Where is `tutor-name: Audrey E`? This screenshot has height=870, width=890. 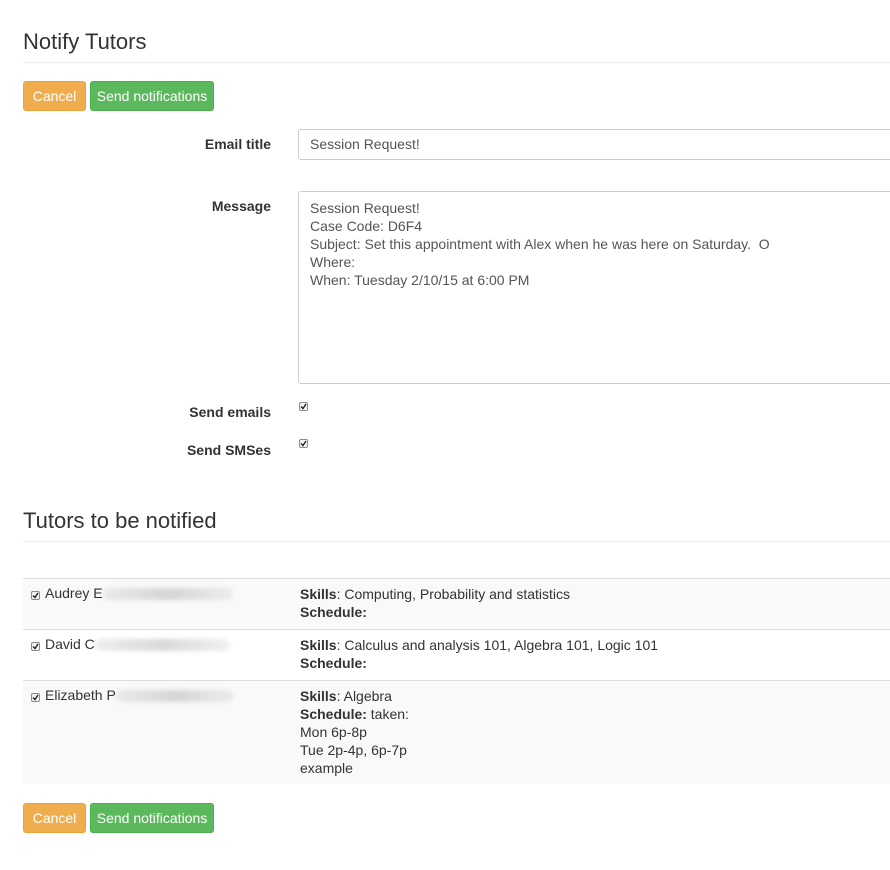
tutor-name: Audrey E is located at coordinates (139, 593).